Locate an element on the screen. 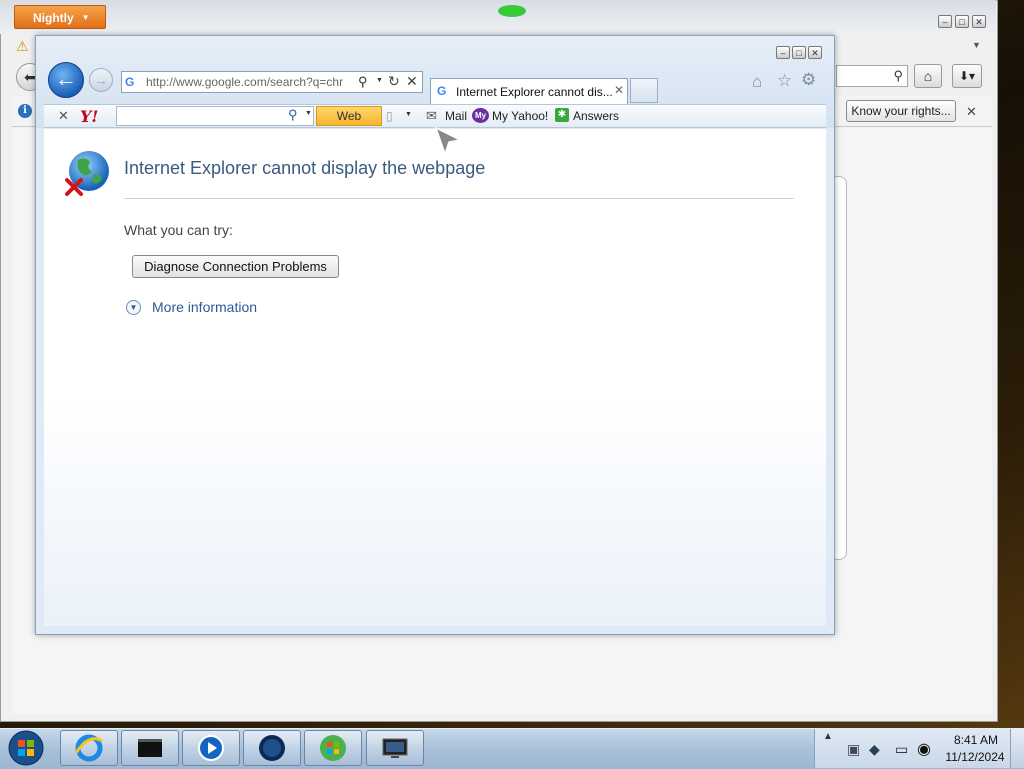  try-label: What you can try: is located at coordinates (178, 230).